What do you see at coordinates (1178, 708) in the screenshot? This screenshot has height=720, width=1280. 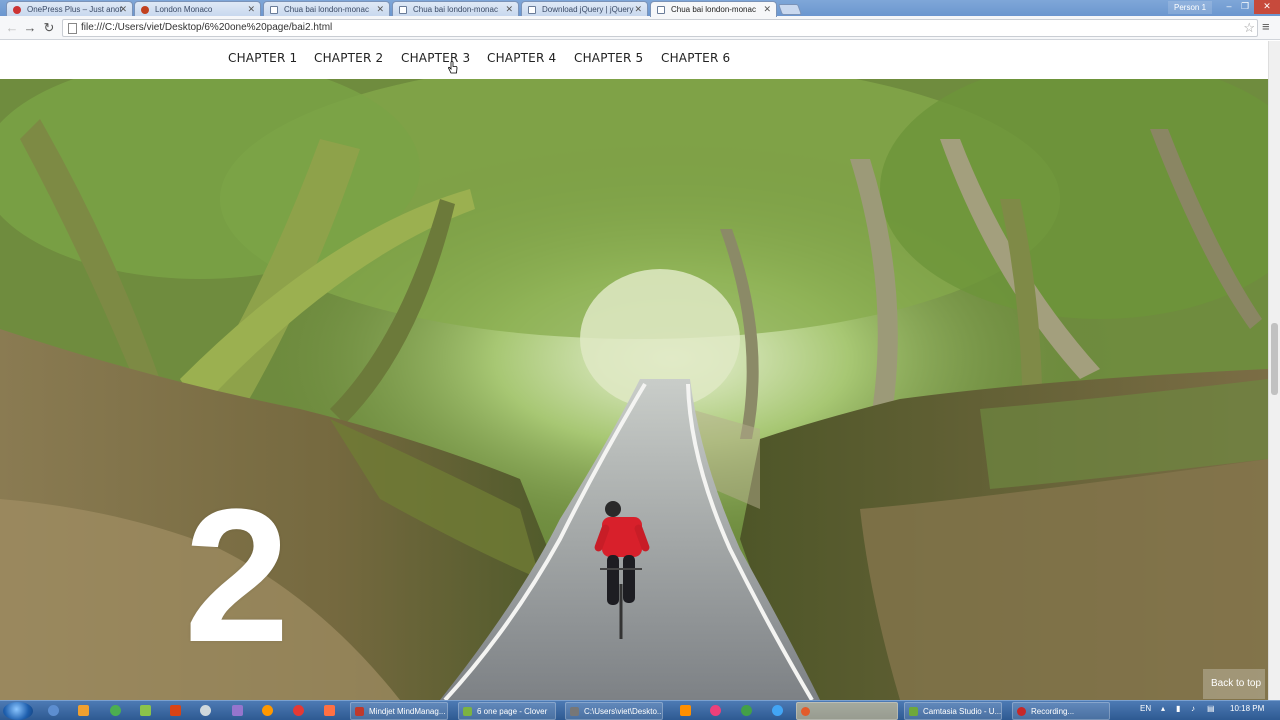 I see `battery-icon: ▮` at bounding box center [1178, 708].